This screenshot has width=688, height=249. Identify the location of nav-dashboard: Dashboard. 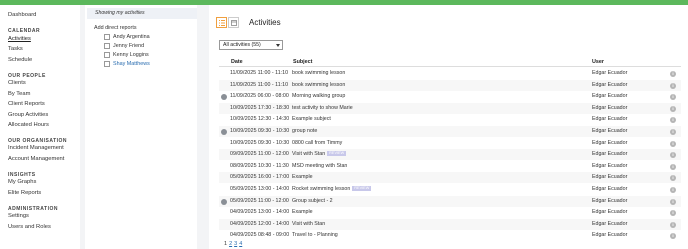
(22, 15).